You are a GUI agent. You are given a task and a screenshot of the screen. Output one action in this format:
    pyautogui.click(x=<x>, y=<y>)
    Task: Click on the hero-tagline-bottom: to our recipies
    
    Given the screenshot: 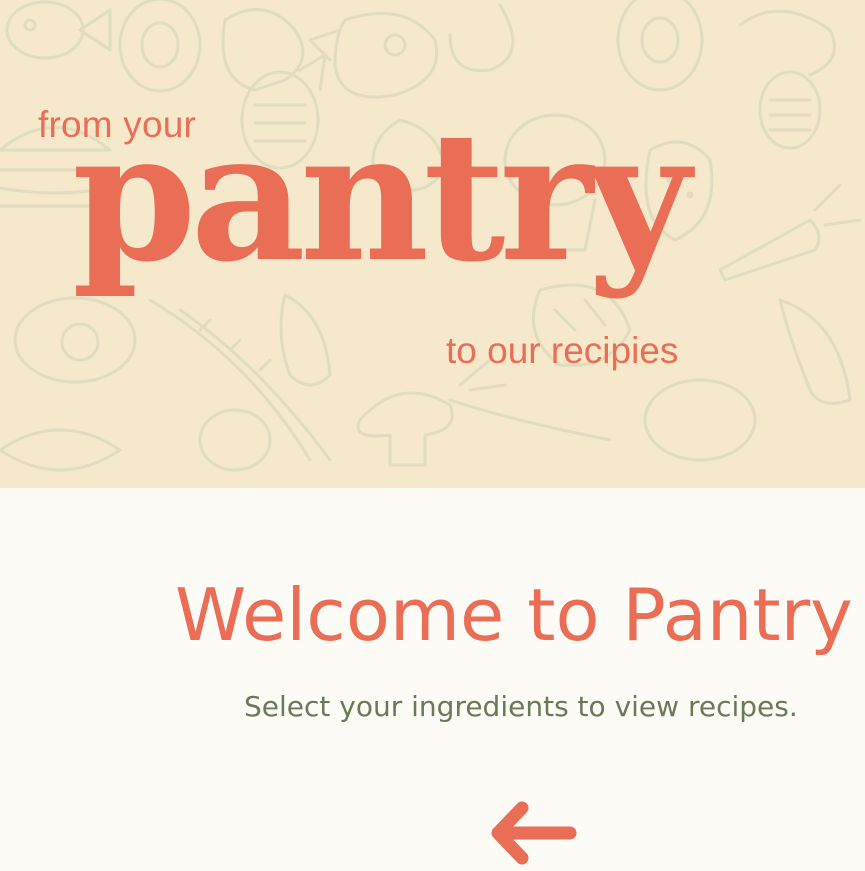 What is the action you would take?
    pyautogui.click(x=562, y=350)
    